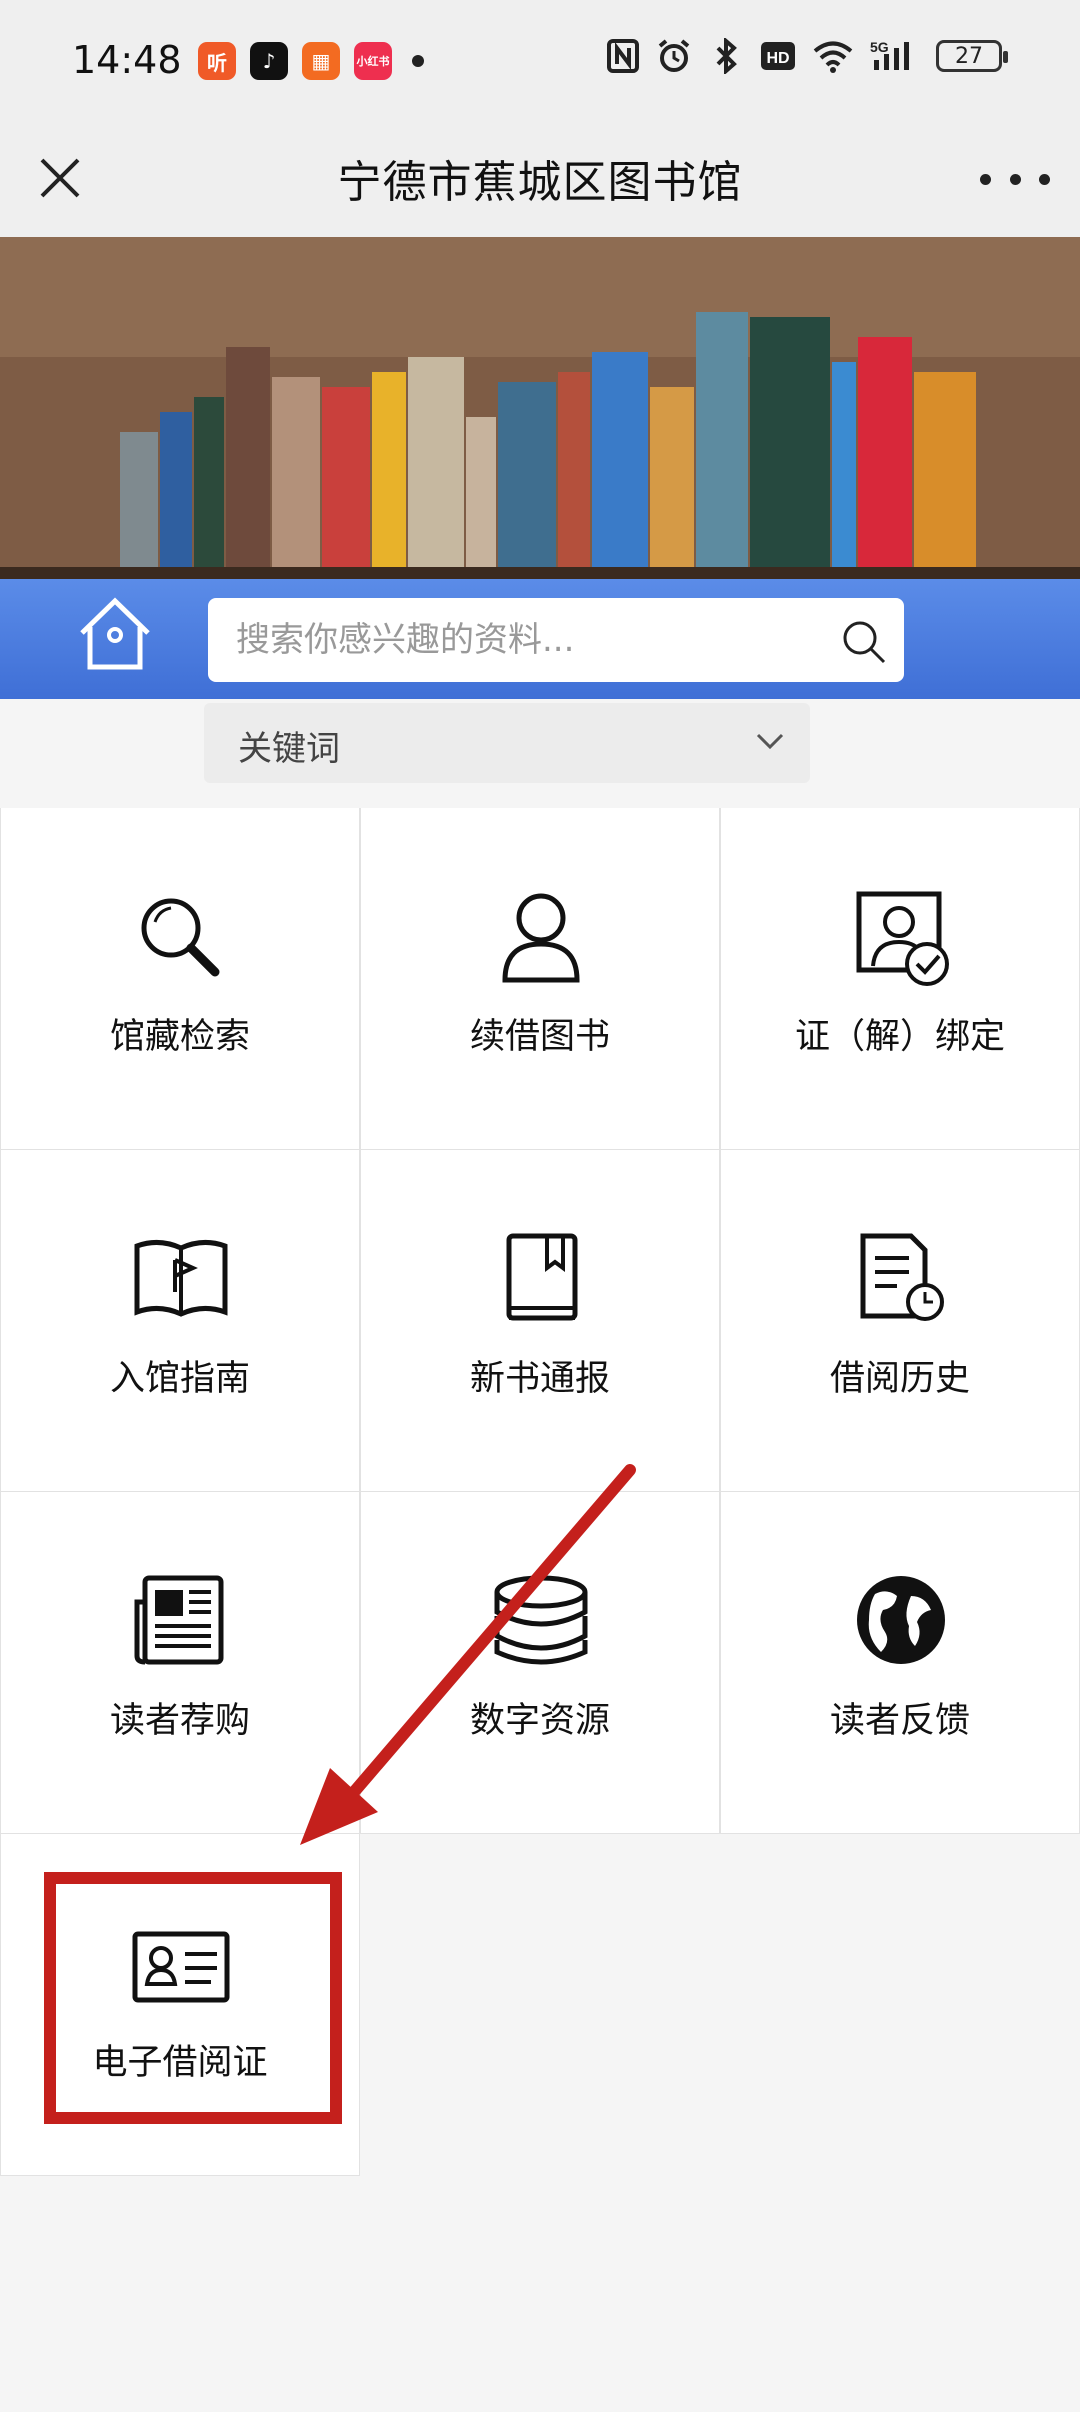 Image resolution: width=1080 pixels, height=2412 pixels. I want to click on bluetooth-icon, so click(726, 56).